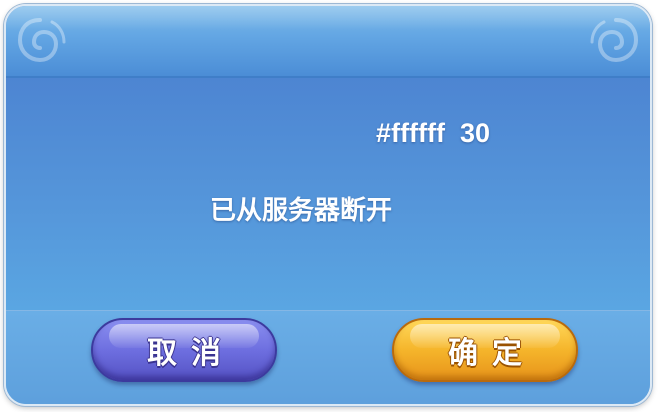 This screenshot has width=660, height=412. I want to click on cancel-button-label: 取消, so click(191, 353).